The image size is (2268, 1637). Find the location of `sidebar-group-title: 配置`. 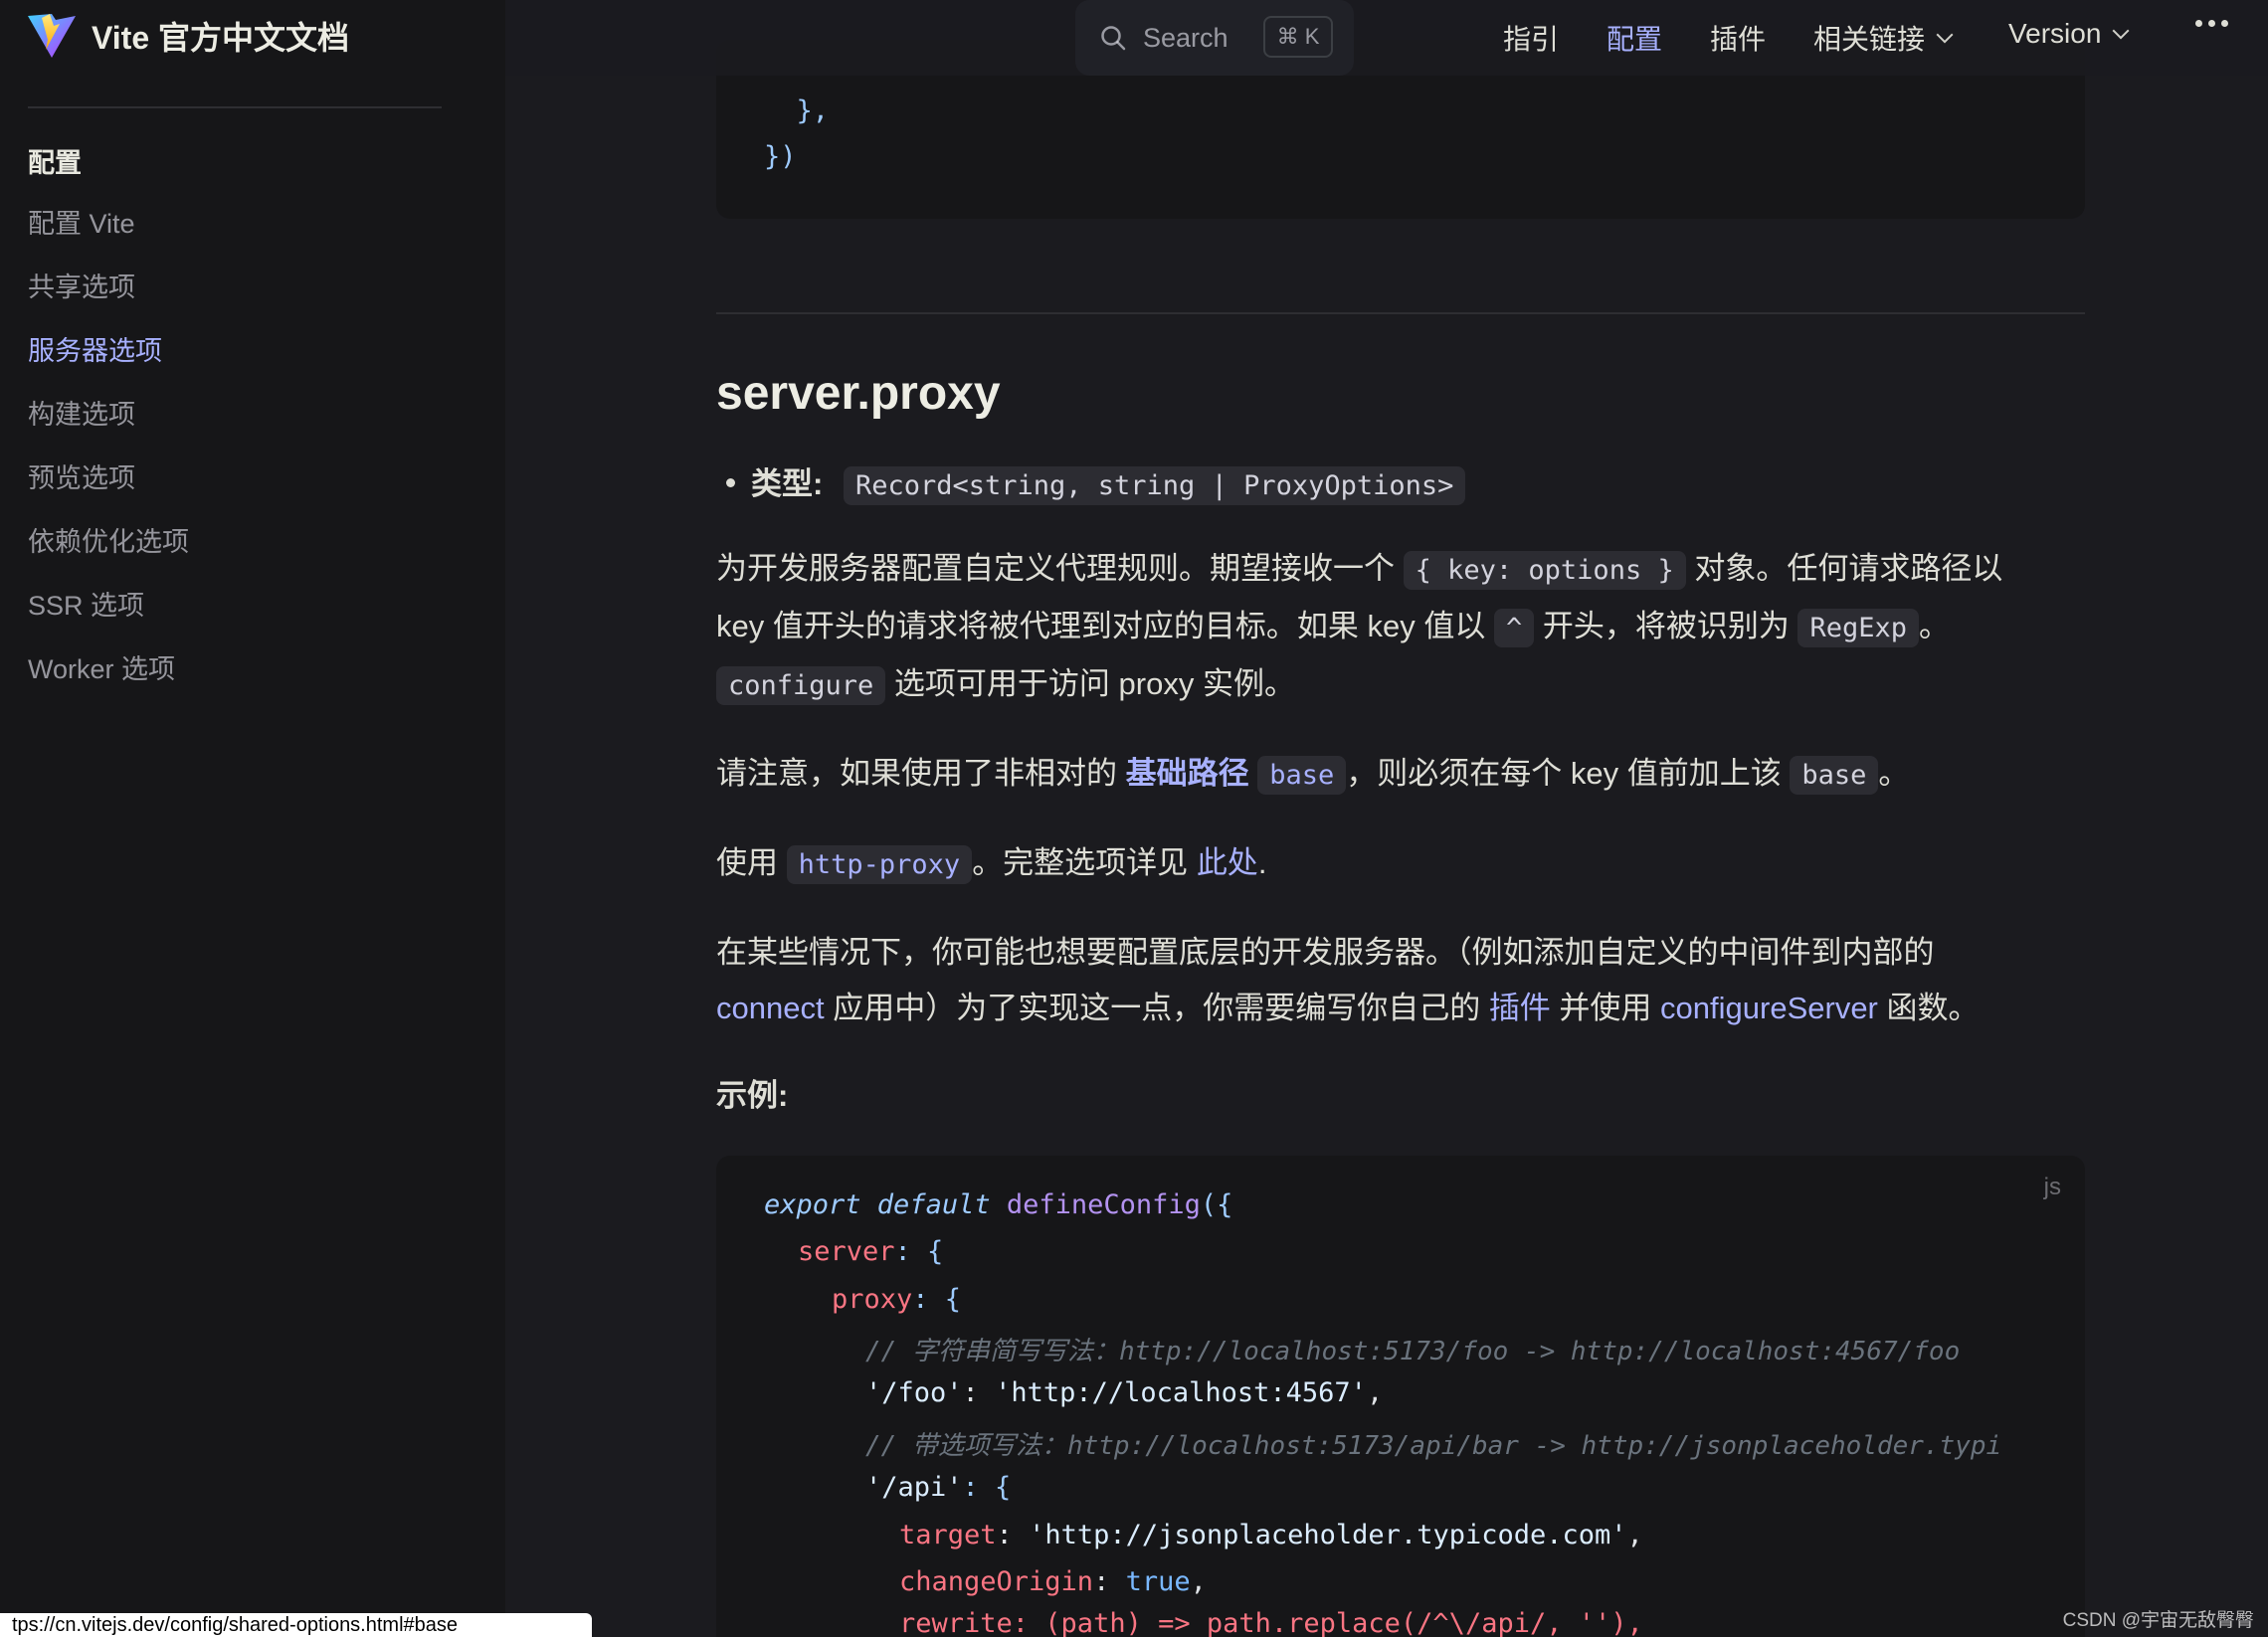

sidebar-group-title: 配置 is located at coordinates (55, 163).